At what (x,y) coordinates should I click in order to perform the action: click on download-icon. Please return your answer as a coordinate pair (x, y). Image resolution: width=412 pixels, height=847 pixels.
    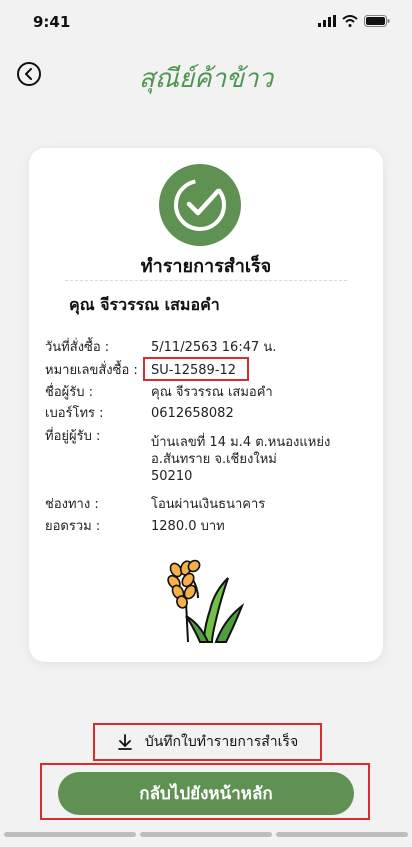
    Looking at the image, I should click on (124, 742).